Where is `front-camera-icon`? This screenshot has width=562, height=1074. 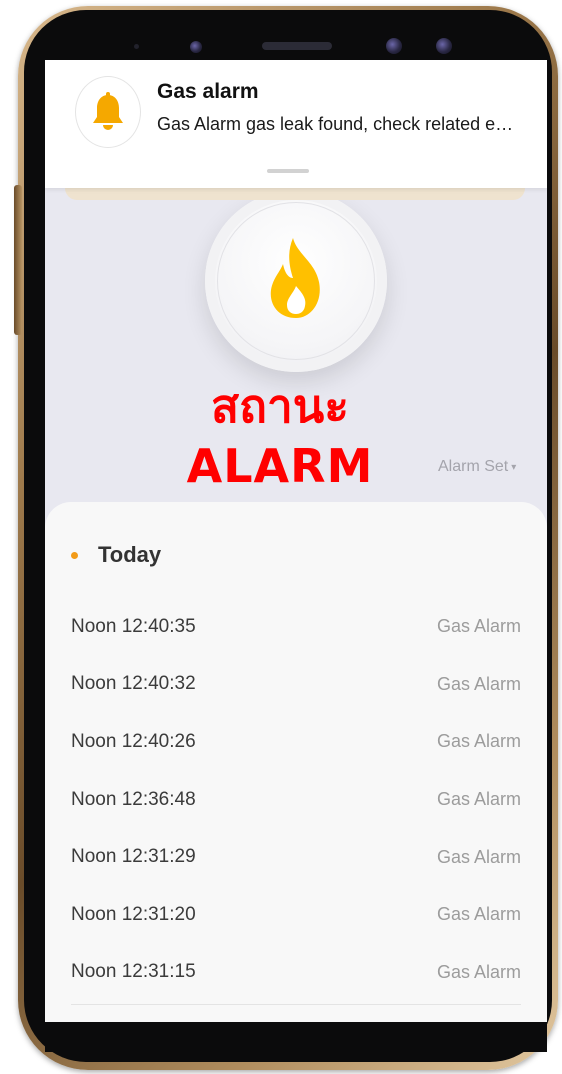 front-camera-icon is located at coordinates (394, 46).